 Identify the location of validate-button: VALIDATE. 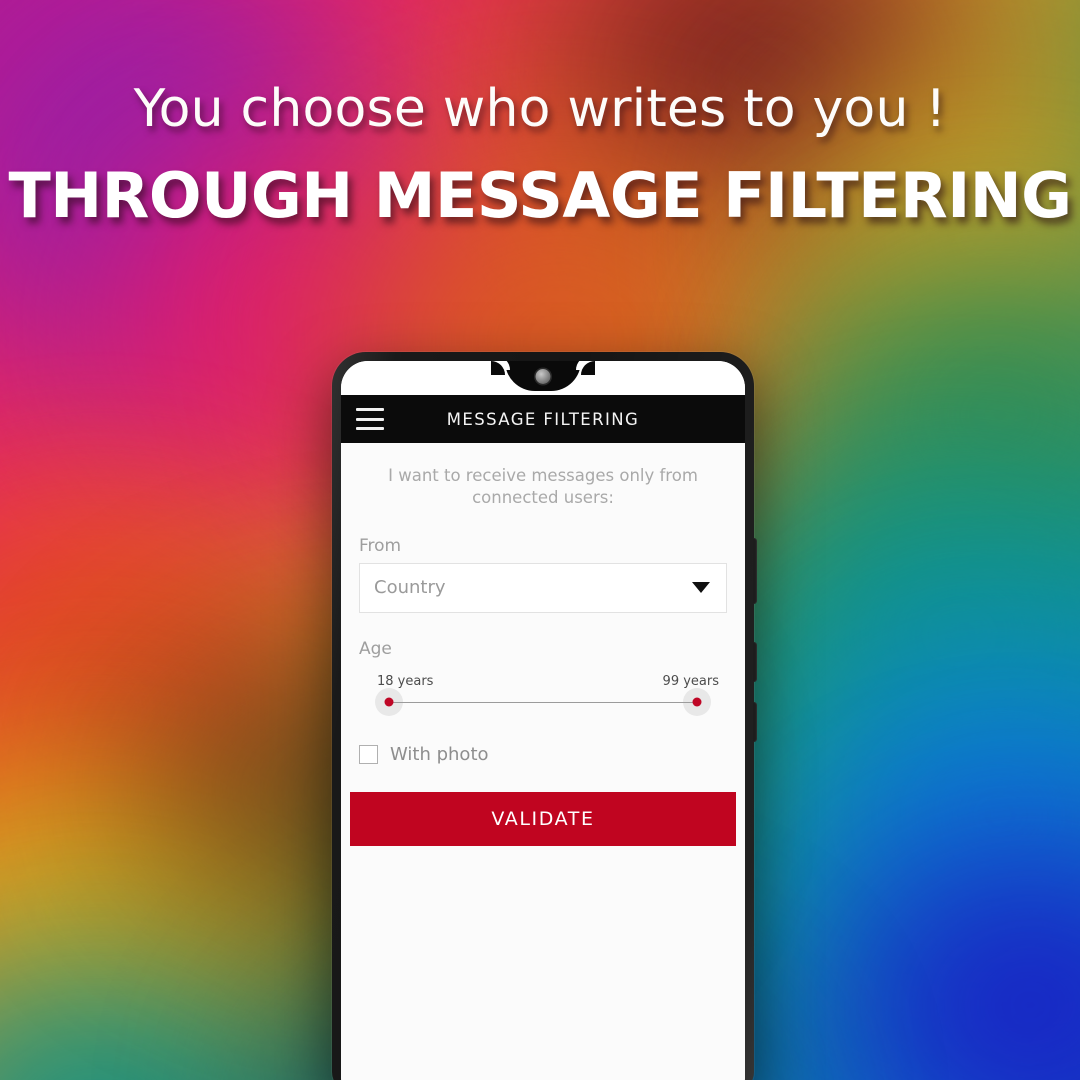
(543, 818).